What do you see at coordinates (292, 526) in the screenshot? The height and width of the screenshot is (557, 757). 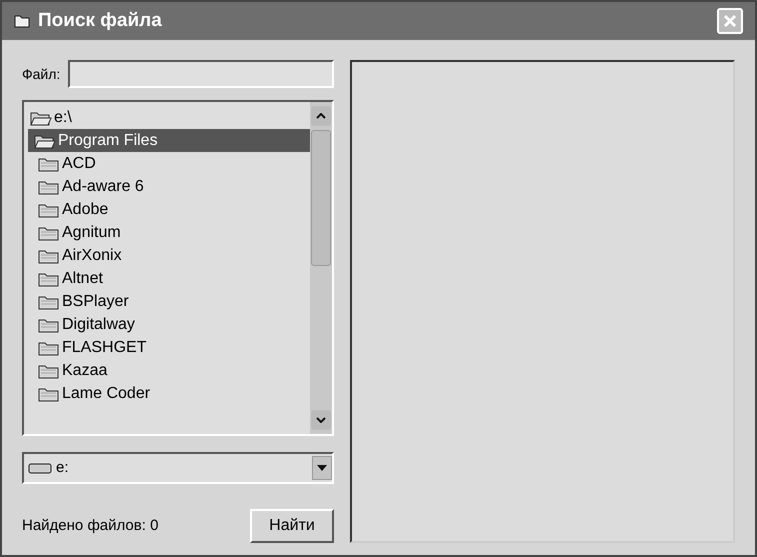 I see `search-button: Найти` at bounding box center [292, 526].